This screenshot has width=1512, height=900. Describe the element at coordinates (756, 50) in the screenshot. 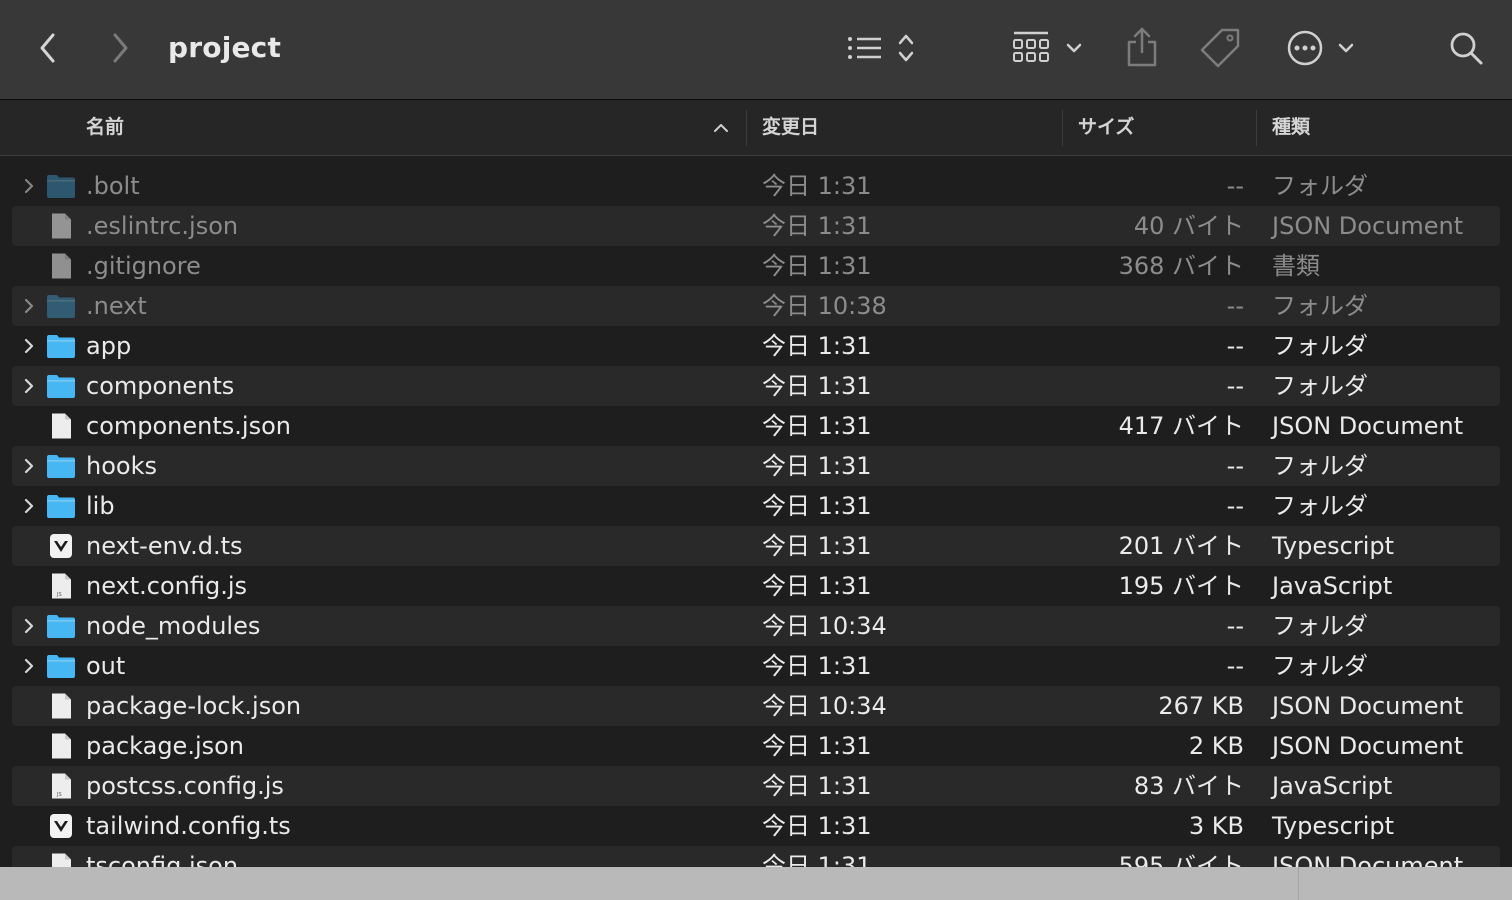

I see `toolbar: project` at that location.